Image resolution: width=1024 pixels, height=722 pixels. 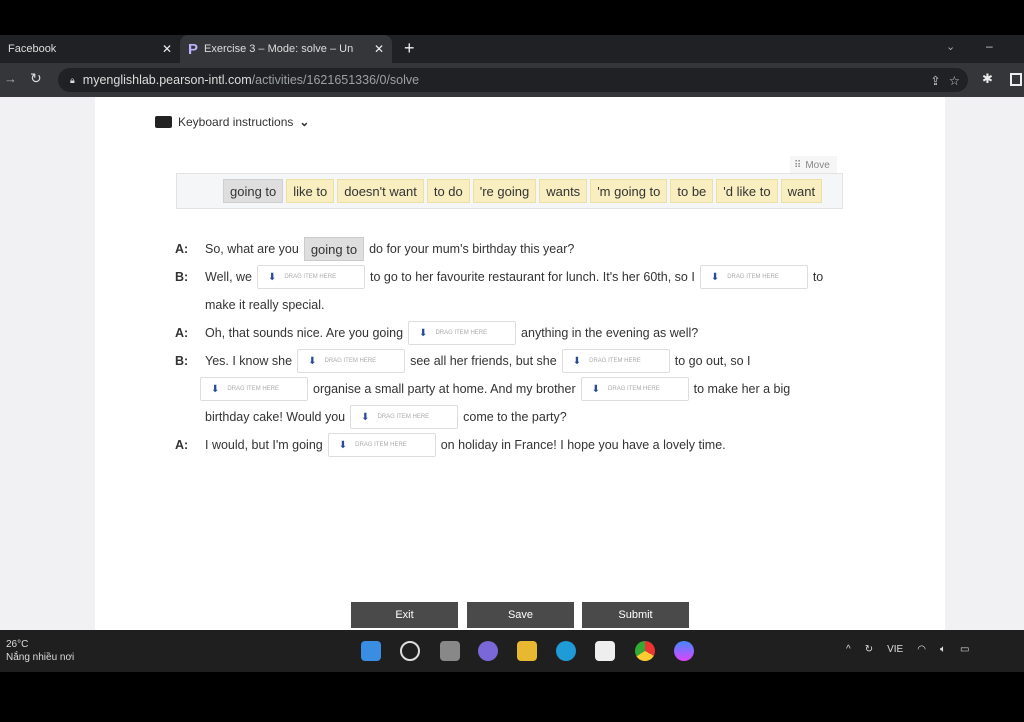 I want to click on dialogue-text: come to the party?, so click(x=515, y=417).